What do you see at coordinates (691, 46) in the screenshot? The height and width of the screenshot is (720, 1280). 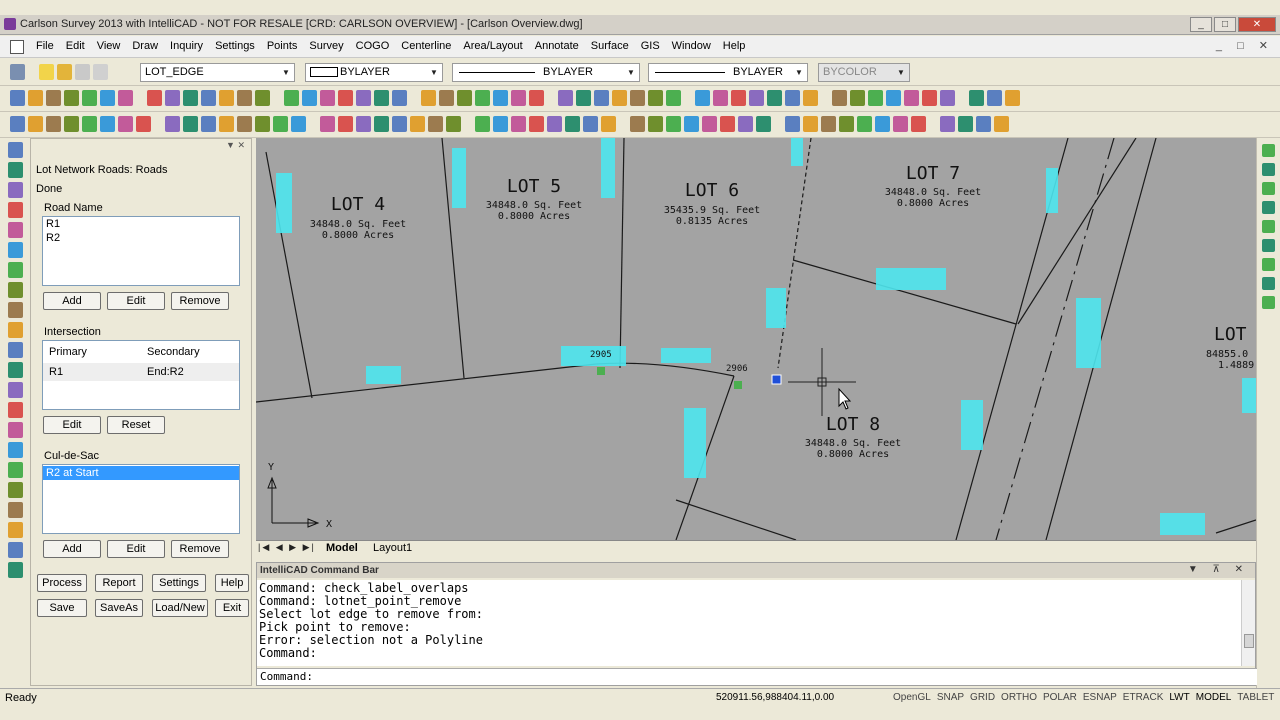 I see `menu-window: Window` at bounding box center [691, 46].